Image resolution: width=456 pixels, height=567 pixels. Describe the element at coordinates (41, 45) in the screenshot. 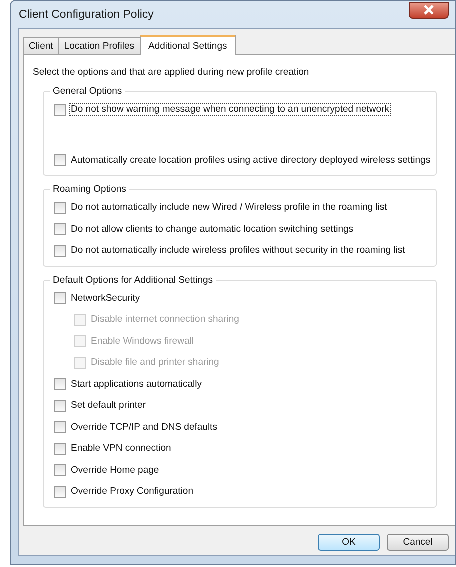

I see `tab: Client` at that location.